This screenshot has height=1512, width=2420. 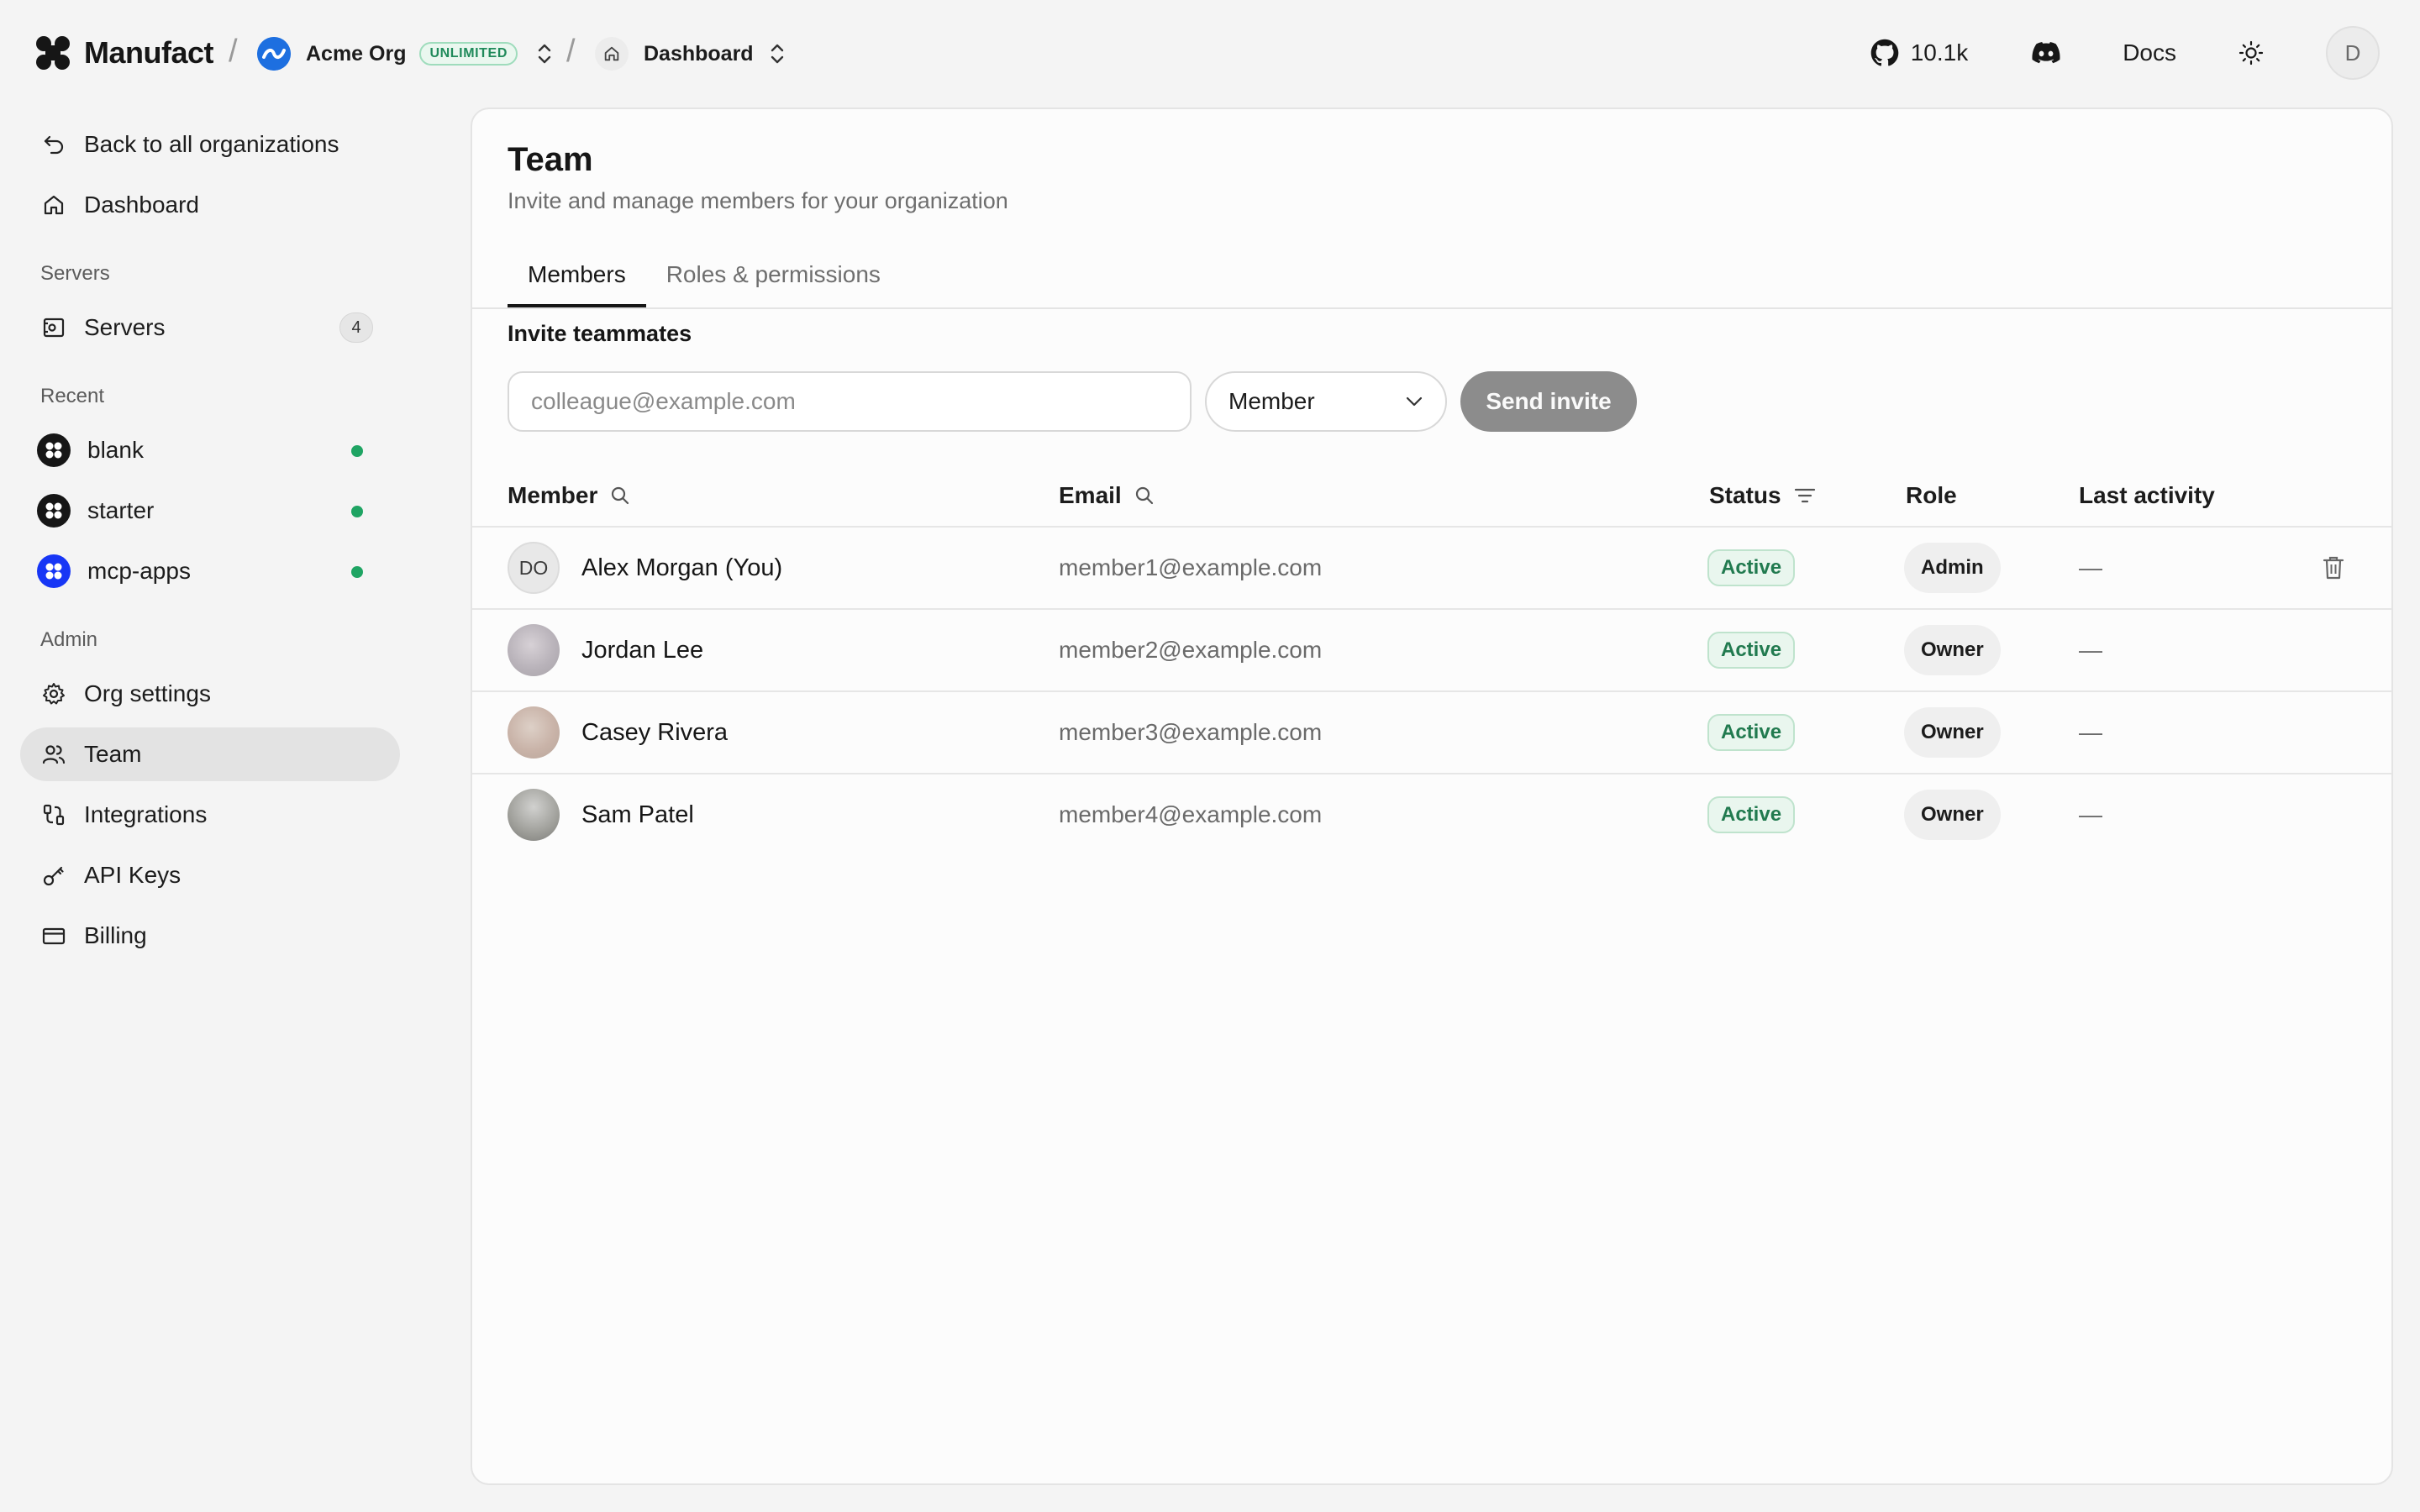 I want to click on theme-toggle-sun-icon, so click(x=2251, y=53).